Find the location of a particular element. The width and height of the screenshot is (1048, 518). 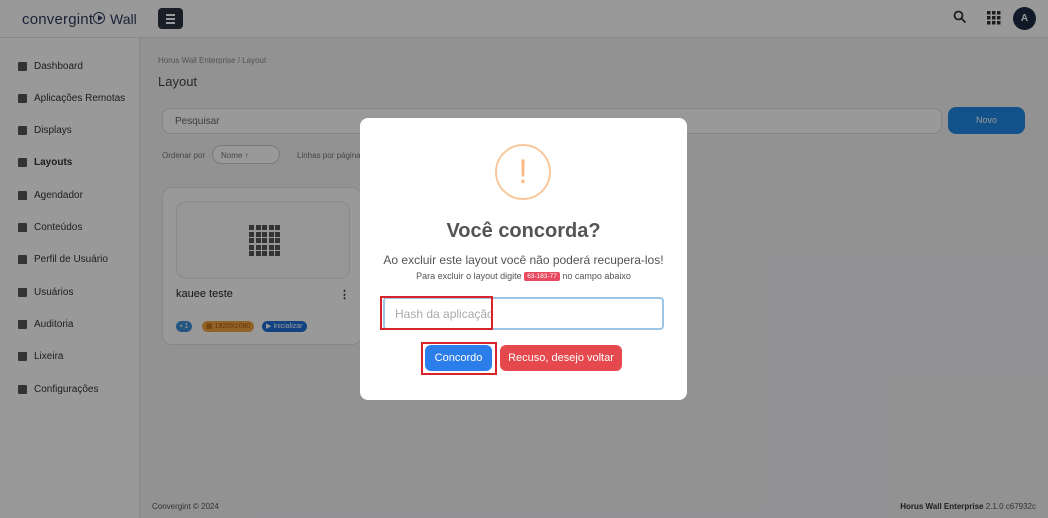

hash-code-badge: 63-183-77 is located at coordinates (542, 277).